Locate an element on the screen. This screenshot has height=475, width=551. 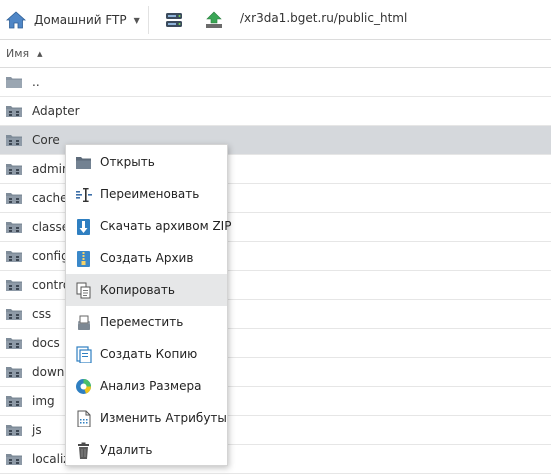
file-name: admin is located at coordinates (51, 169).